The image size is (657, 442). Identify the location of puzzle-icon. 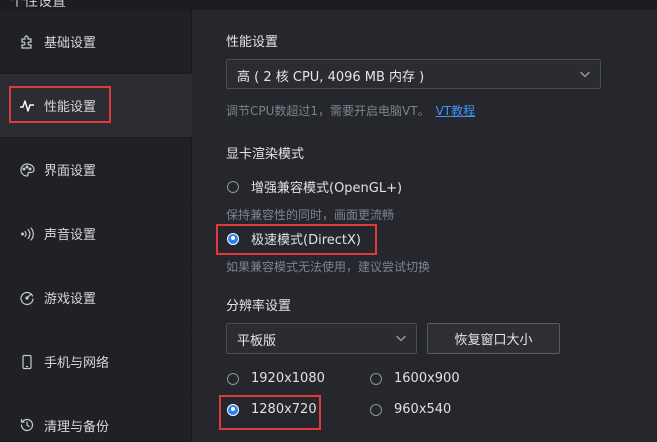
(27, 42).